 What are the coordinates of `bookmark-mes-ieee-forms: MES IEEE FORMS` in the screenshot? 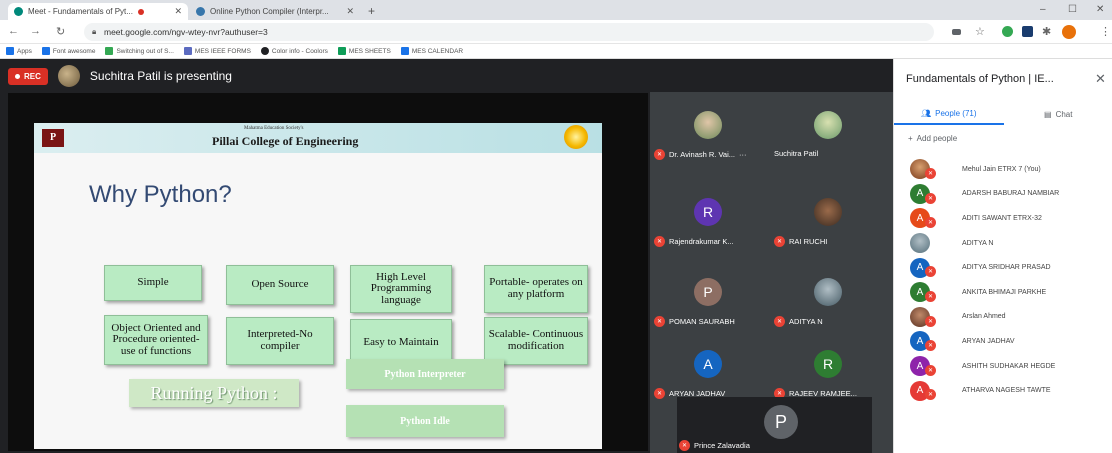 It's located at (217, 51).